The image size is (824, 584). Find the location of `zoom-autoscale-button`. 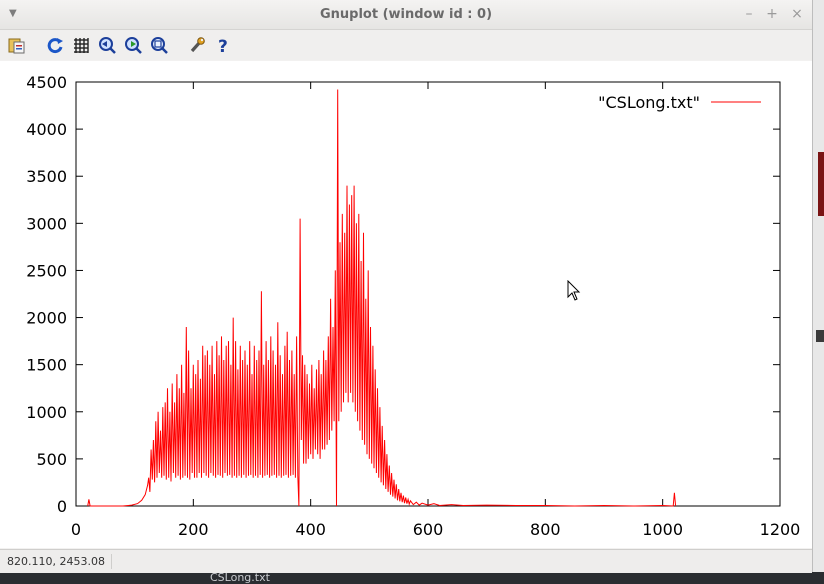

zoom-autoscale-button is located at coordinates (159, 45).